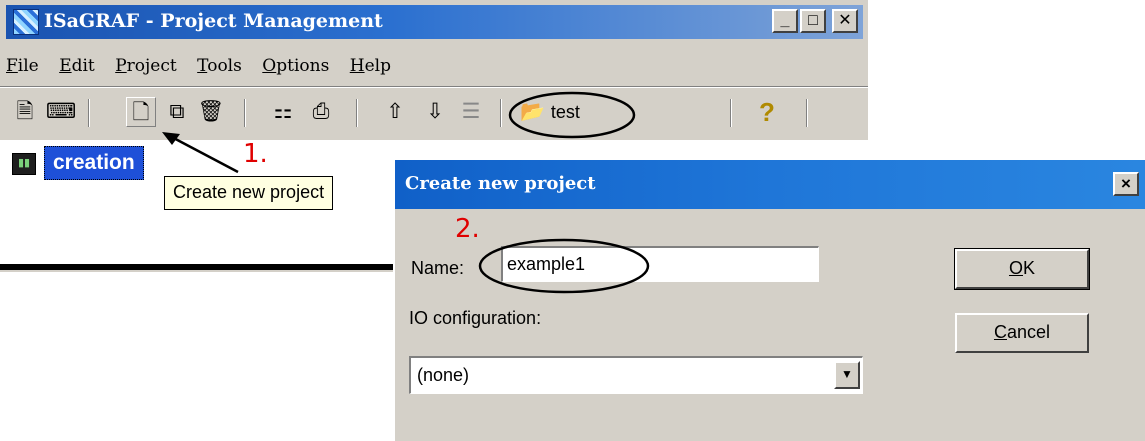  I want to click on help-icon: ?, so click(767, 112).